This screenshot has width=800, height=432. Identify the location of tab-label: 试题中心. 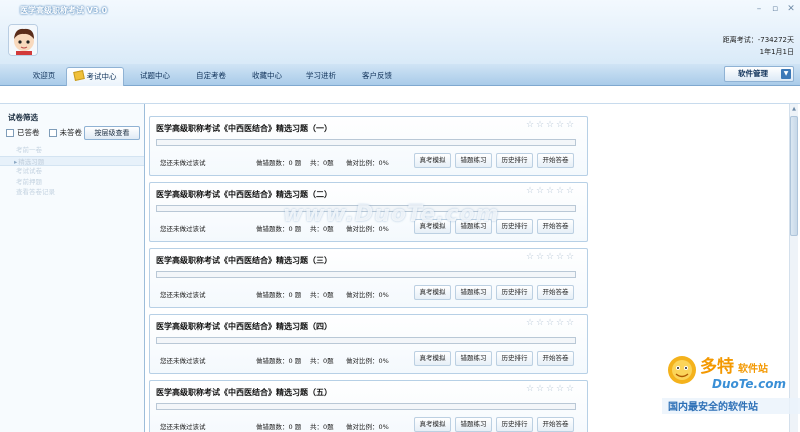
(155, 75).